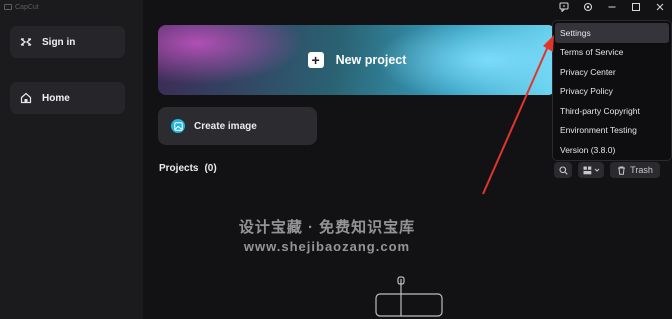 The height and width of the screenshot is (319, 672). Describe the element at coordinates (660, 7) in the screenshot. I see `close-icon` at that location.